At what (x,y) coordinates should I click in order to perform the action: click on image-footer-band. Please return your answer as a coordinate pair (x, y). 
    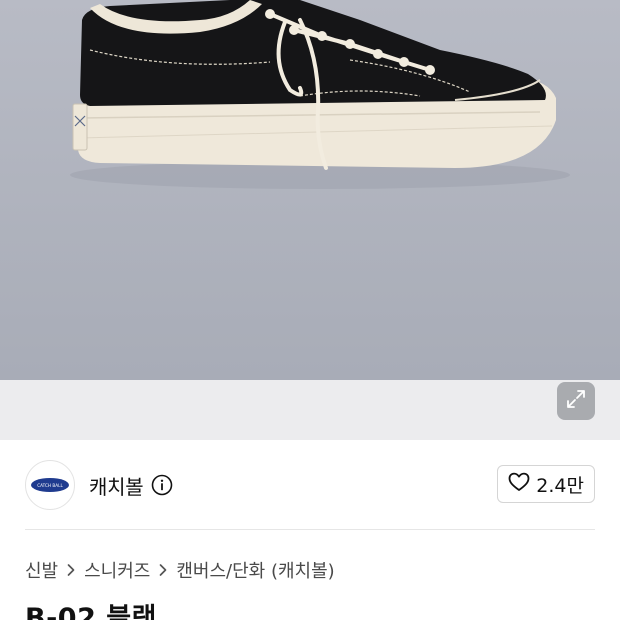
    Looking at the image, I should click on (310, 410).